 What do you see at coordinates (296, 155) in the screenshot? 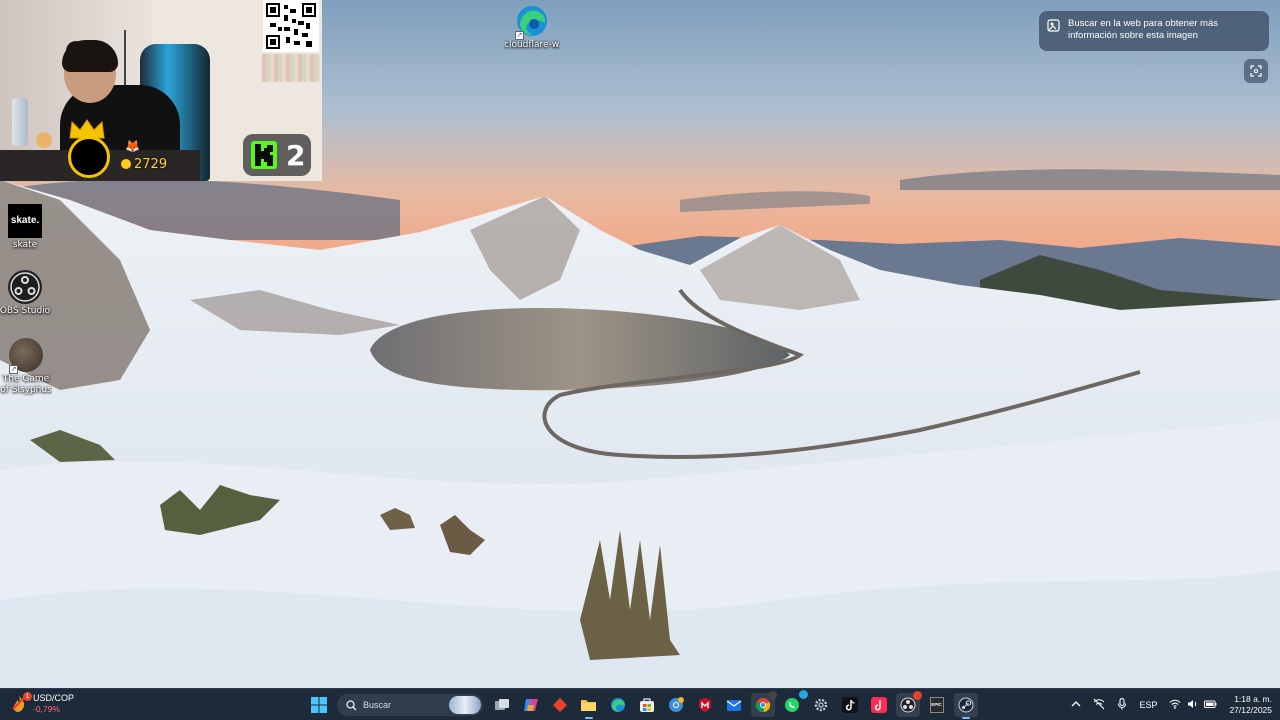
I see `kick-viewer-count: 2` at bounding box center [296, 155].